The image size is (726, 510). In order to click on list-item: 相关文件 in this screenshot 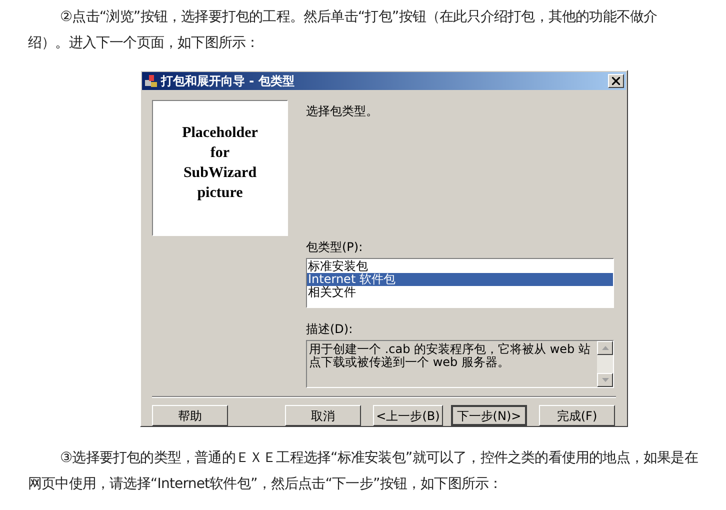, I will do `click(460, 292)`.